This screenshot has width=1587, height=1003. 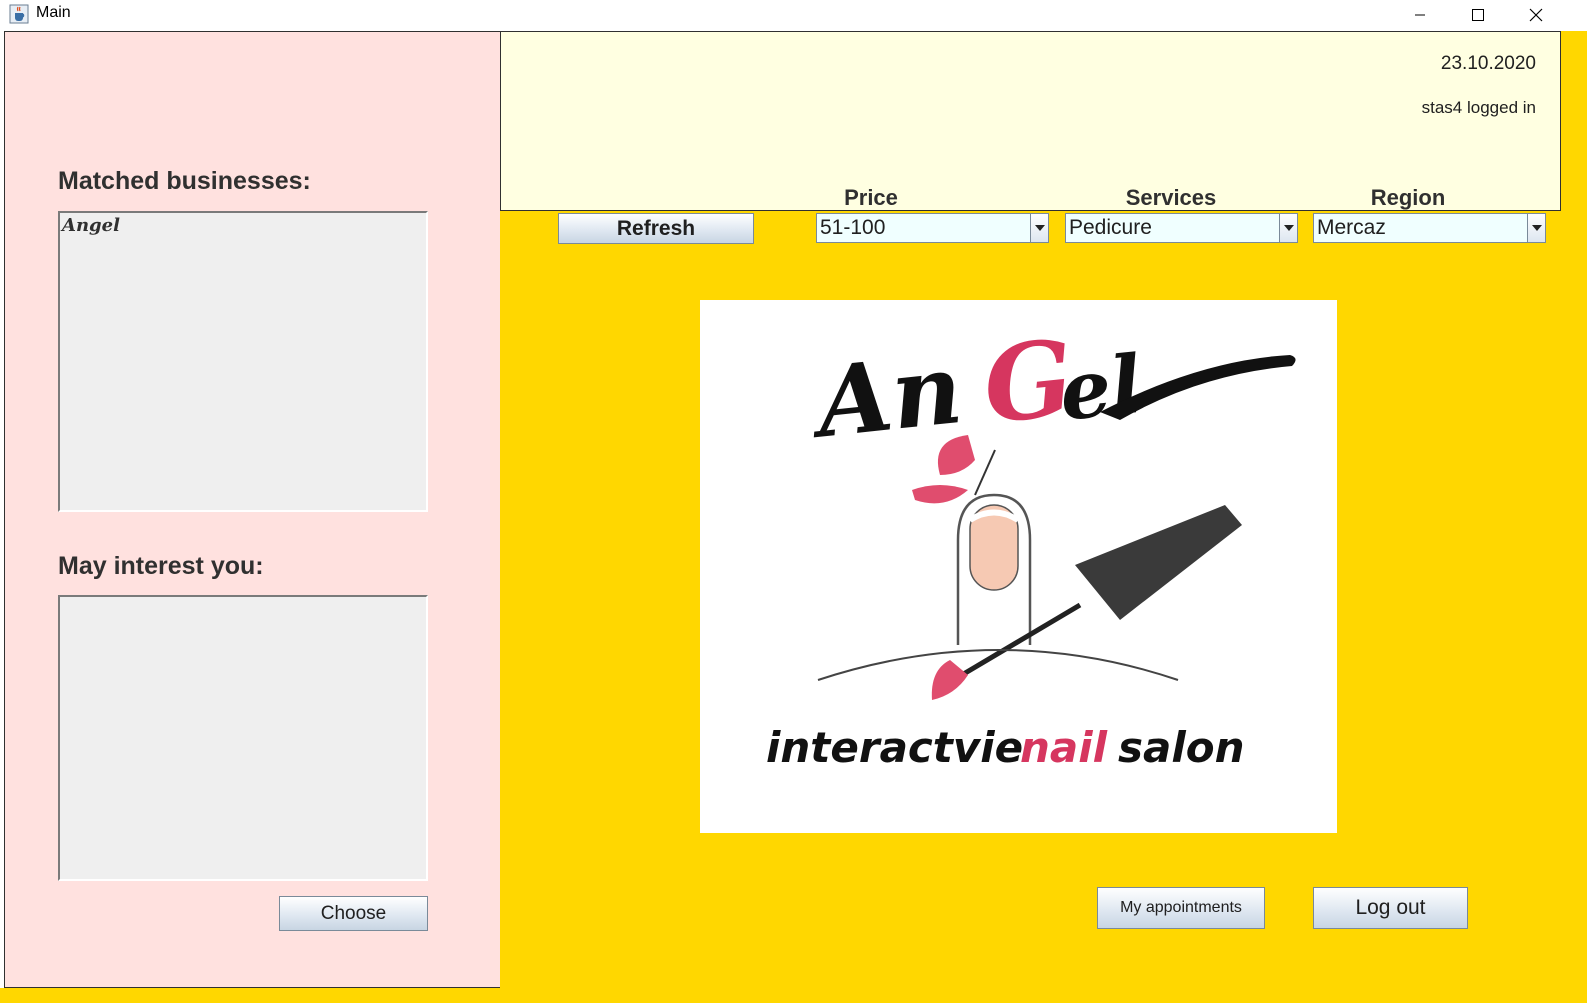 I want to click on close-button, so click(x=1536, y=15).